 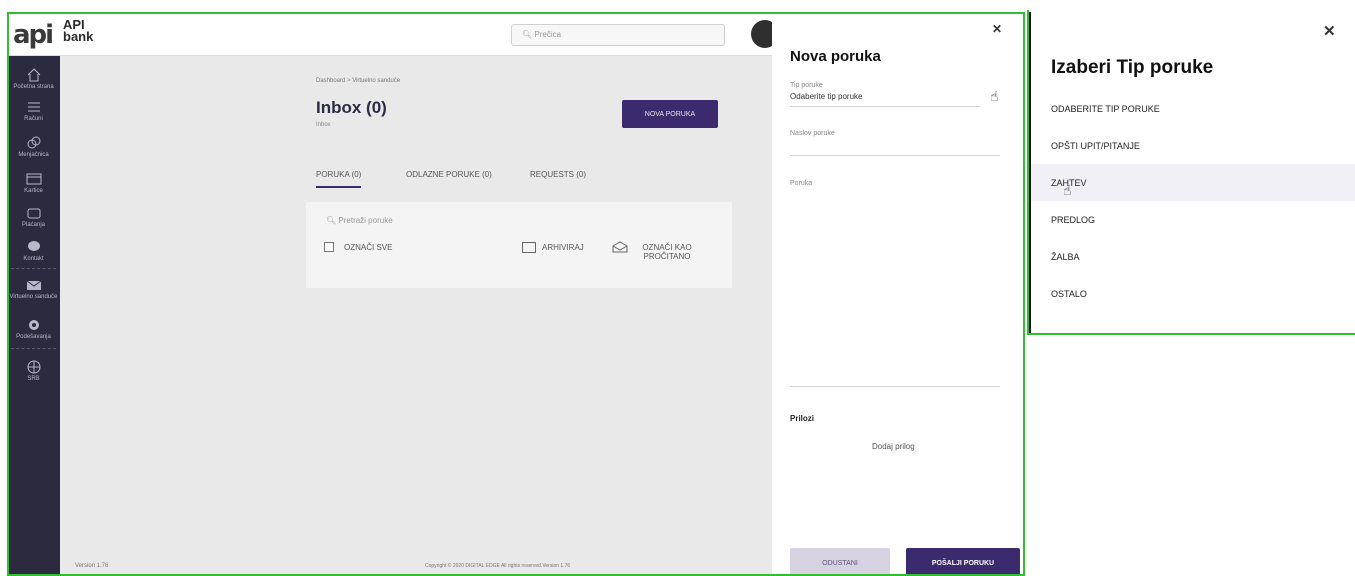 What do you see at coordinates (835, 56) in the screenshot?
I see `modal-title: Nova poruka` at bounding box center [835, 56].